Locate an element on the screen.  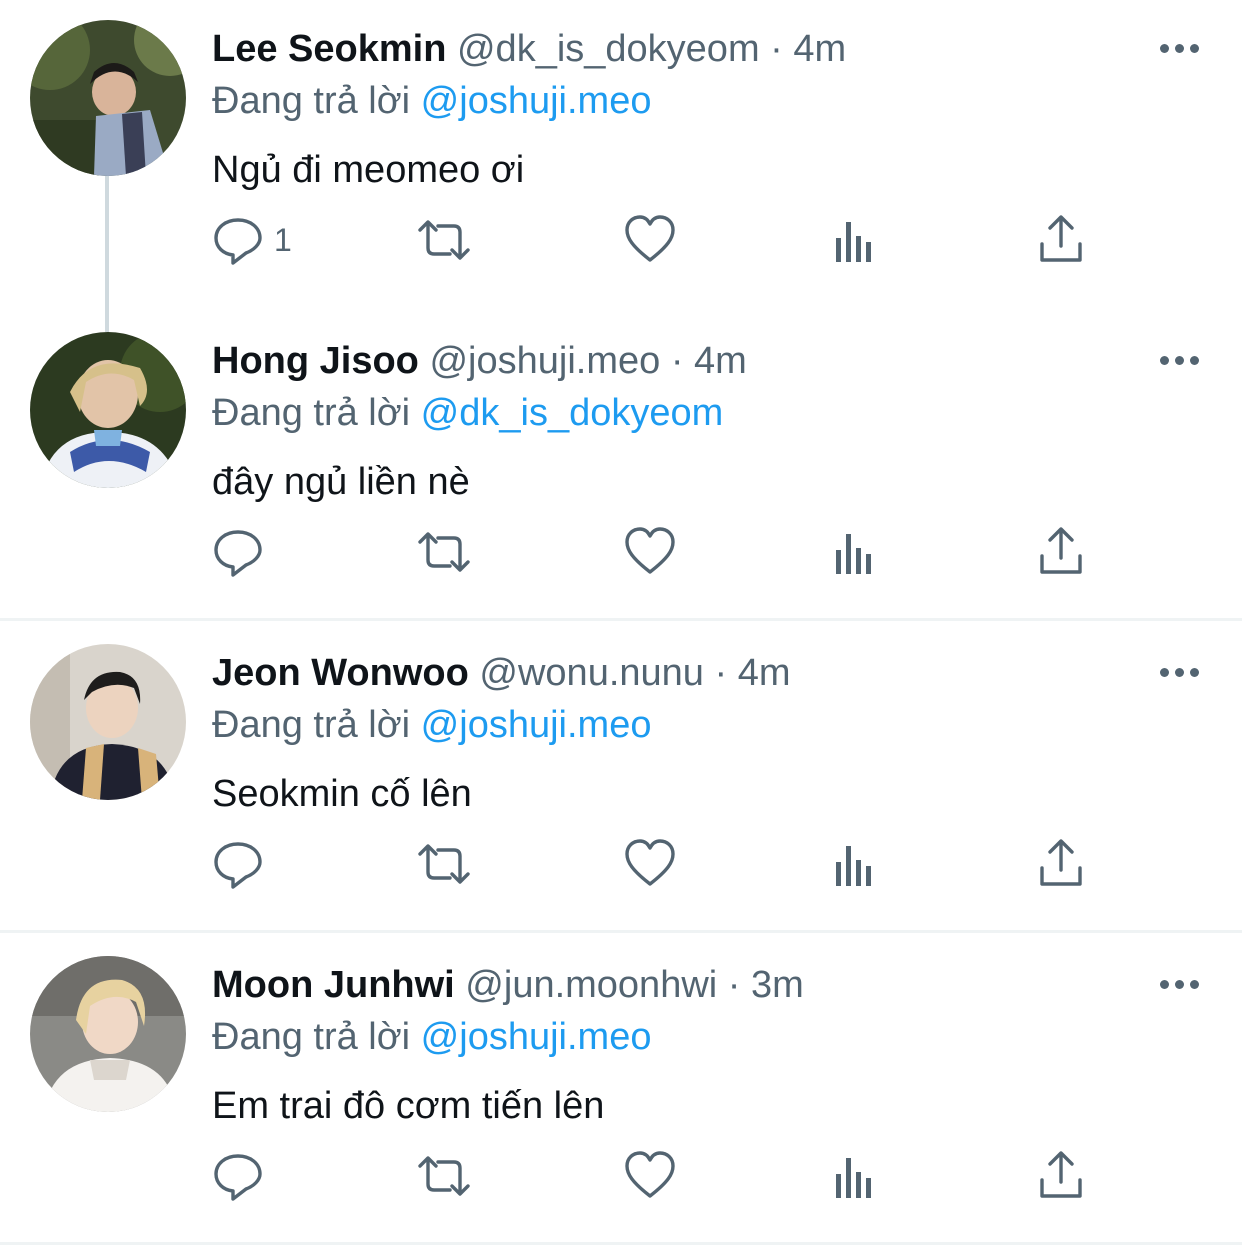
tweet-text: Ngủ đi meomeo ơi is located at coordinates (368, 170).